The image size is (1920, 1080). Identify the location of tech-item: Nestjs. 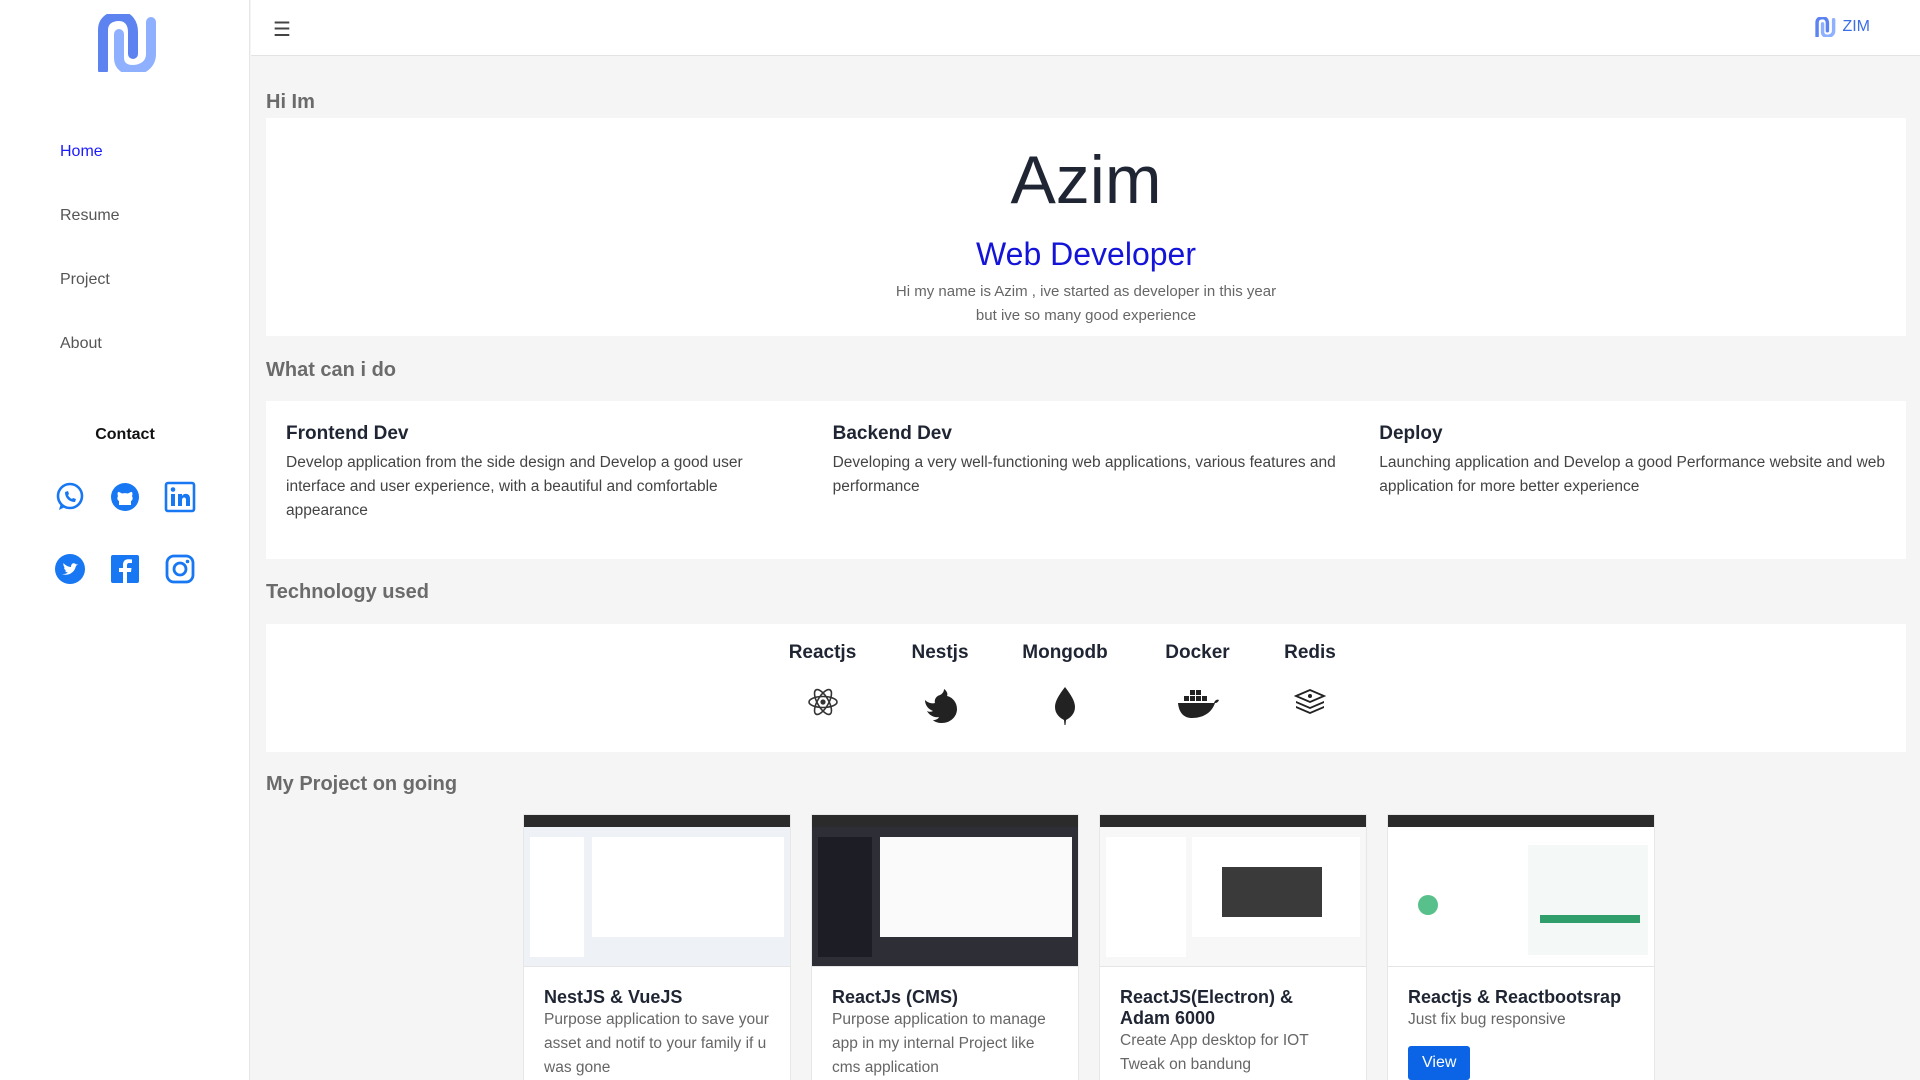
(940, 682).